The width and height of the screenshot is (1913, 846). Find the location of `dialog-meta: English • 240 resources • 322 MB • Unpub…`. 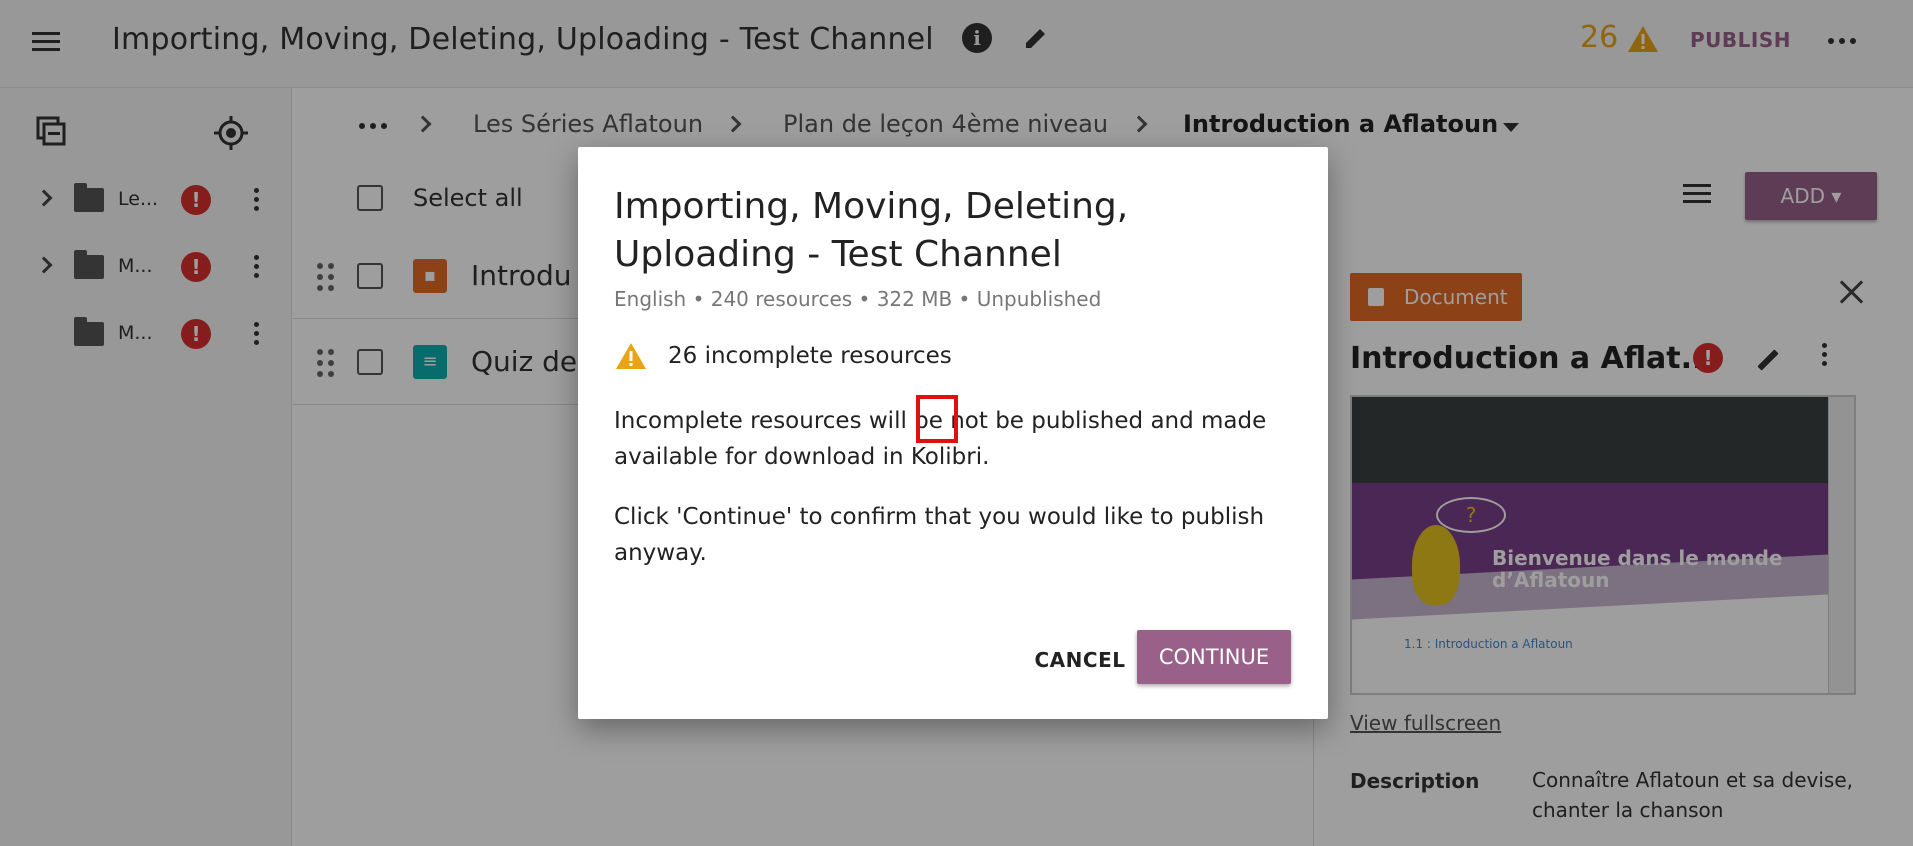

dialog-meta: English • 240 resources • 322 MB • Unpub… is located at coordinates (858, 299).